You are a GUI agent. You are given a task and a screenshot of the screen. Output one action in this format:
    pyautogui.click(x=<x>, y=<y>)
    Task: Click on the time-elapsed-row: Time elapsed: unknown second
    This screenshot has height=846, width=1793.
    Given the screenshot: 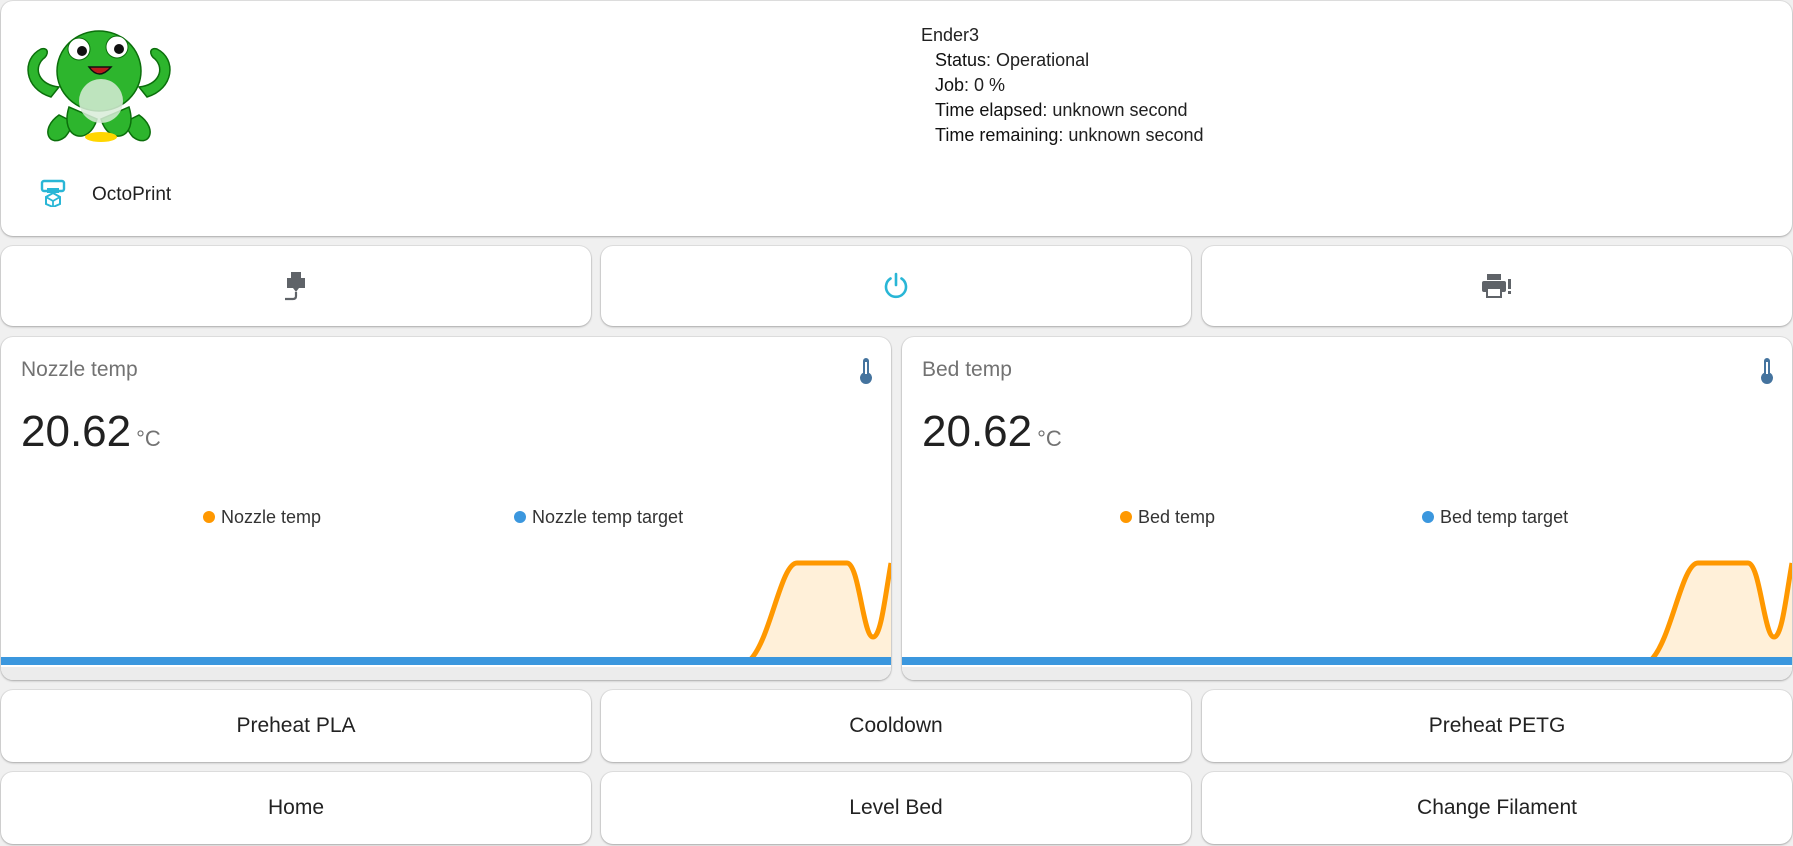 What is the action you would take?
    pyautogui.click(x=1061, y=110)
    